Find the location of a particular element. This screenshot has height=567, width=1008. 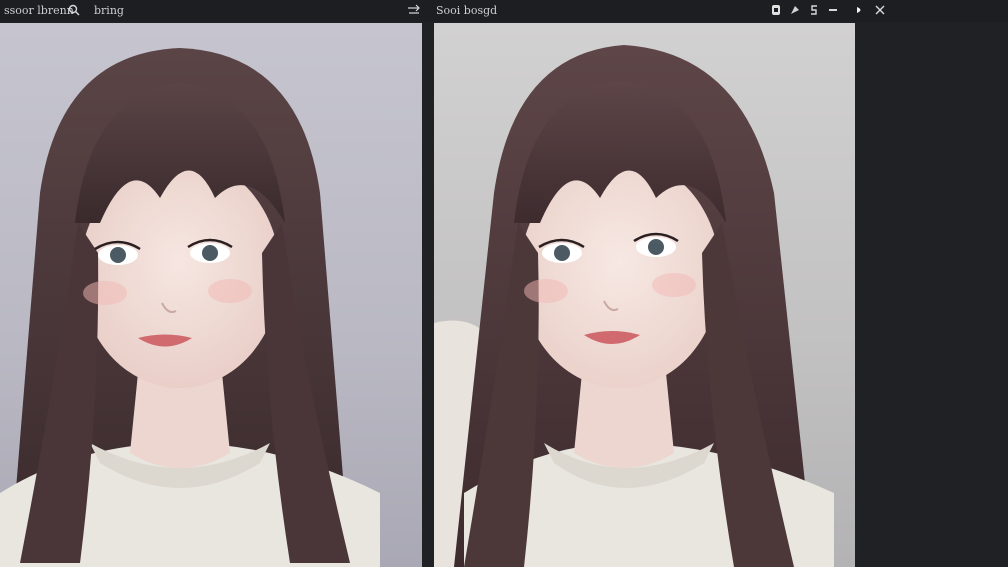

right-sidebar is located at coordinates (931, 295).